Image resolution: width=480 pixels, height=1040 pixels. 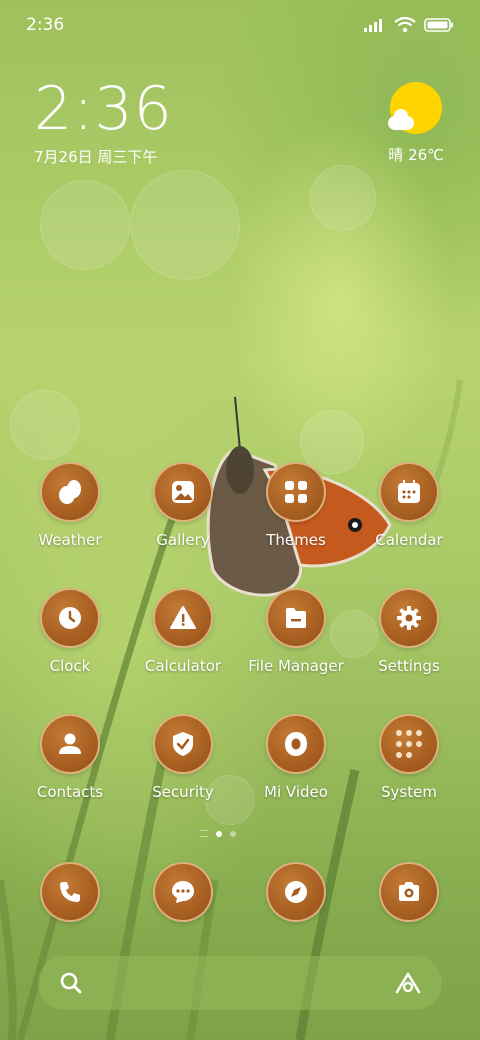 I want to click on app-weather: Weather, so click(x=70, y=505).